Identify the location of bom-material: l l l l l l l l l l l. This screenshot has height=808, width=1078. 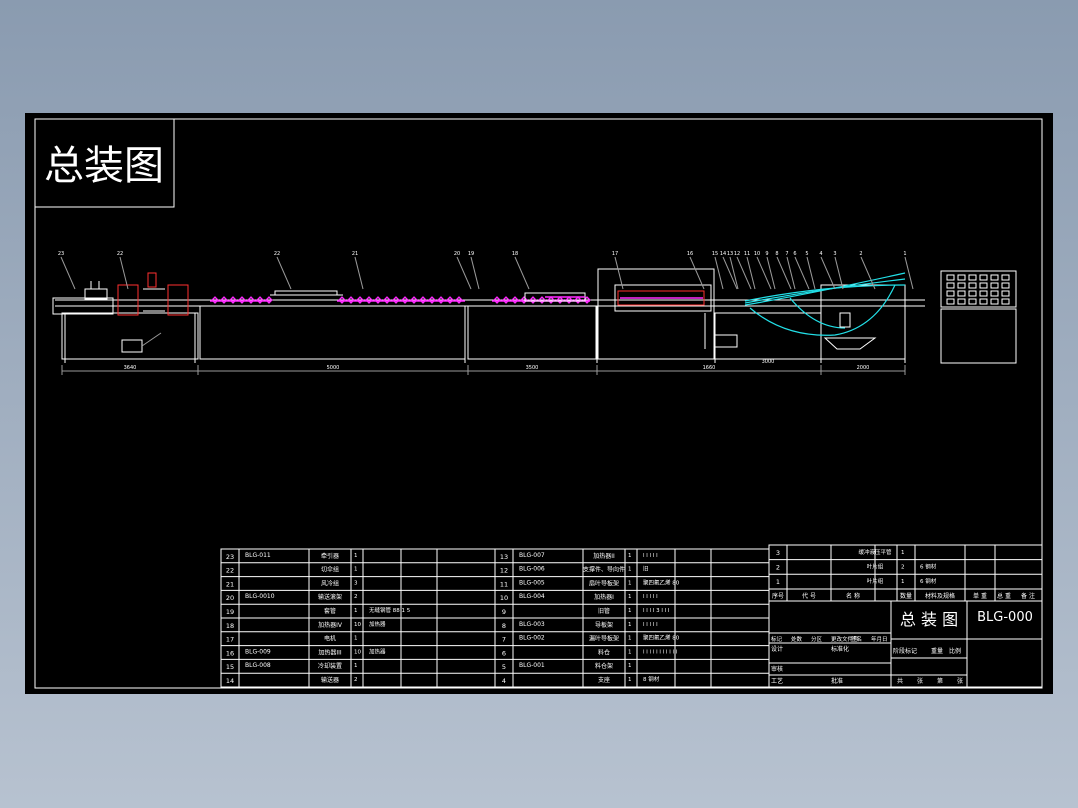
(660, 652).